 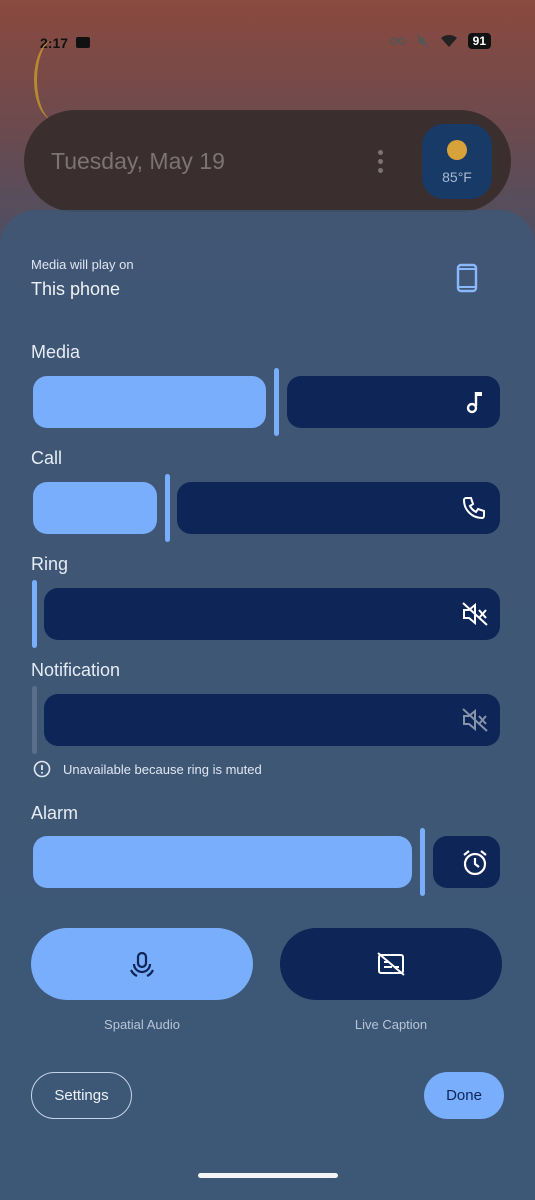 I want to click on ring-muted-notice: Unavailable because ring is muted, so click(x=147, y=769).